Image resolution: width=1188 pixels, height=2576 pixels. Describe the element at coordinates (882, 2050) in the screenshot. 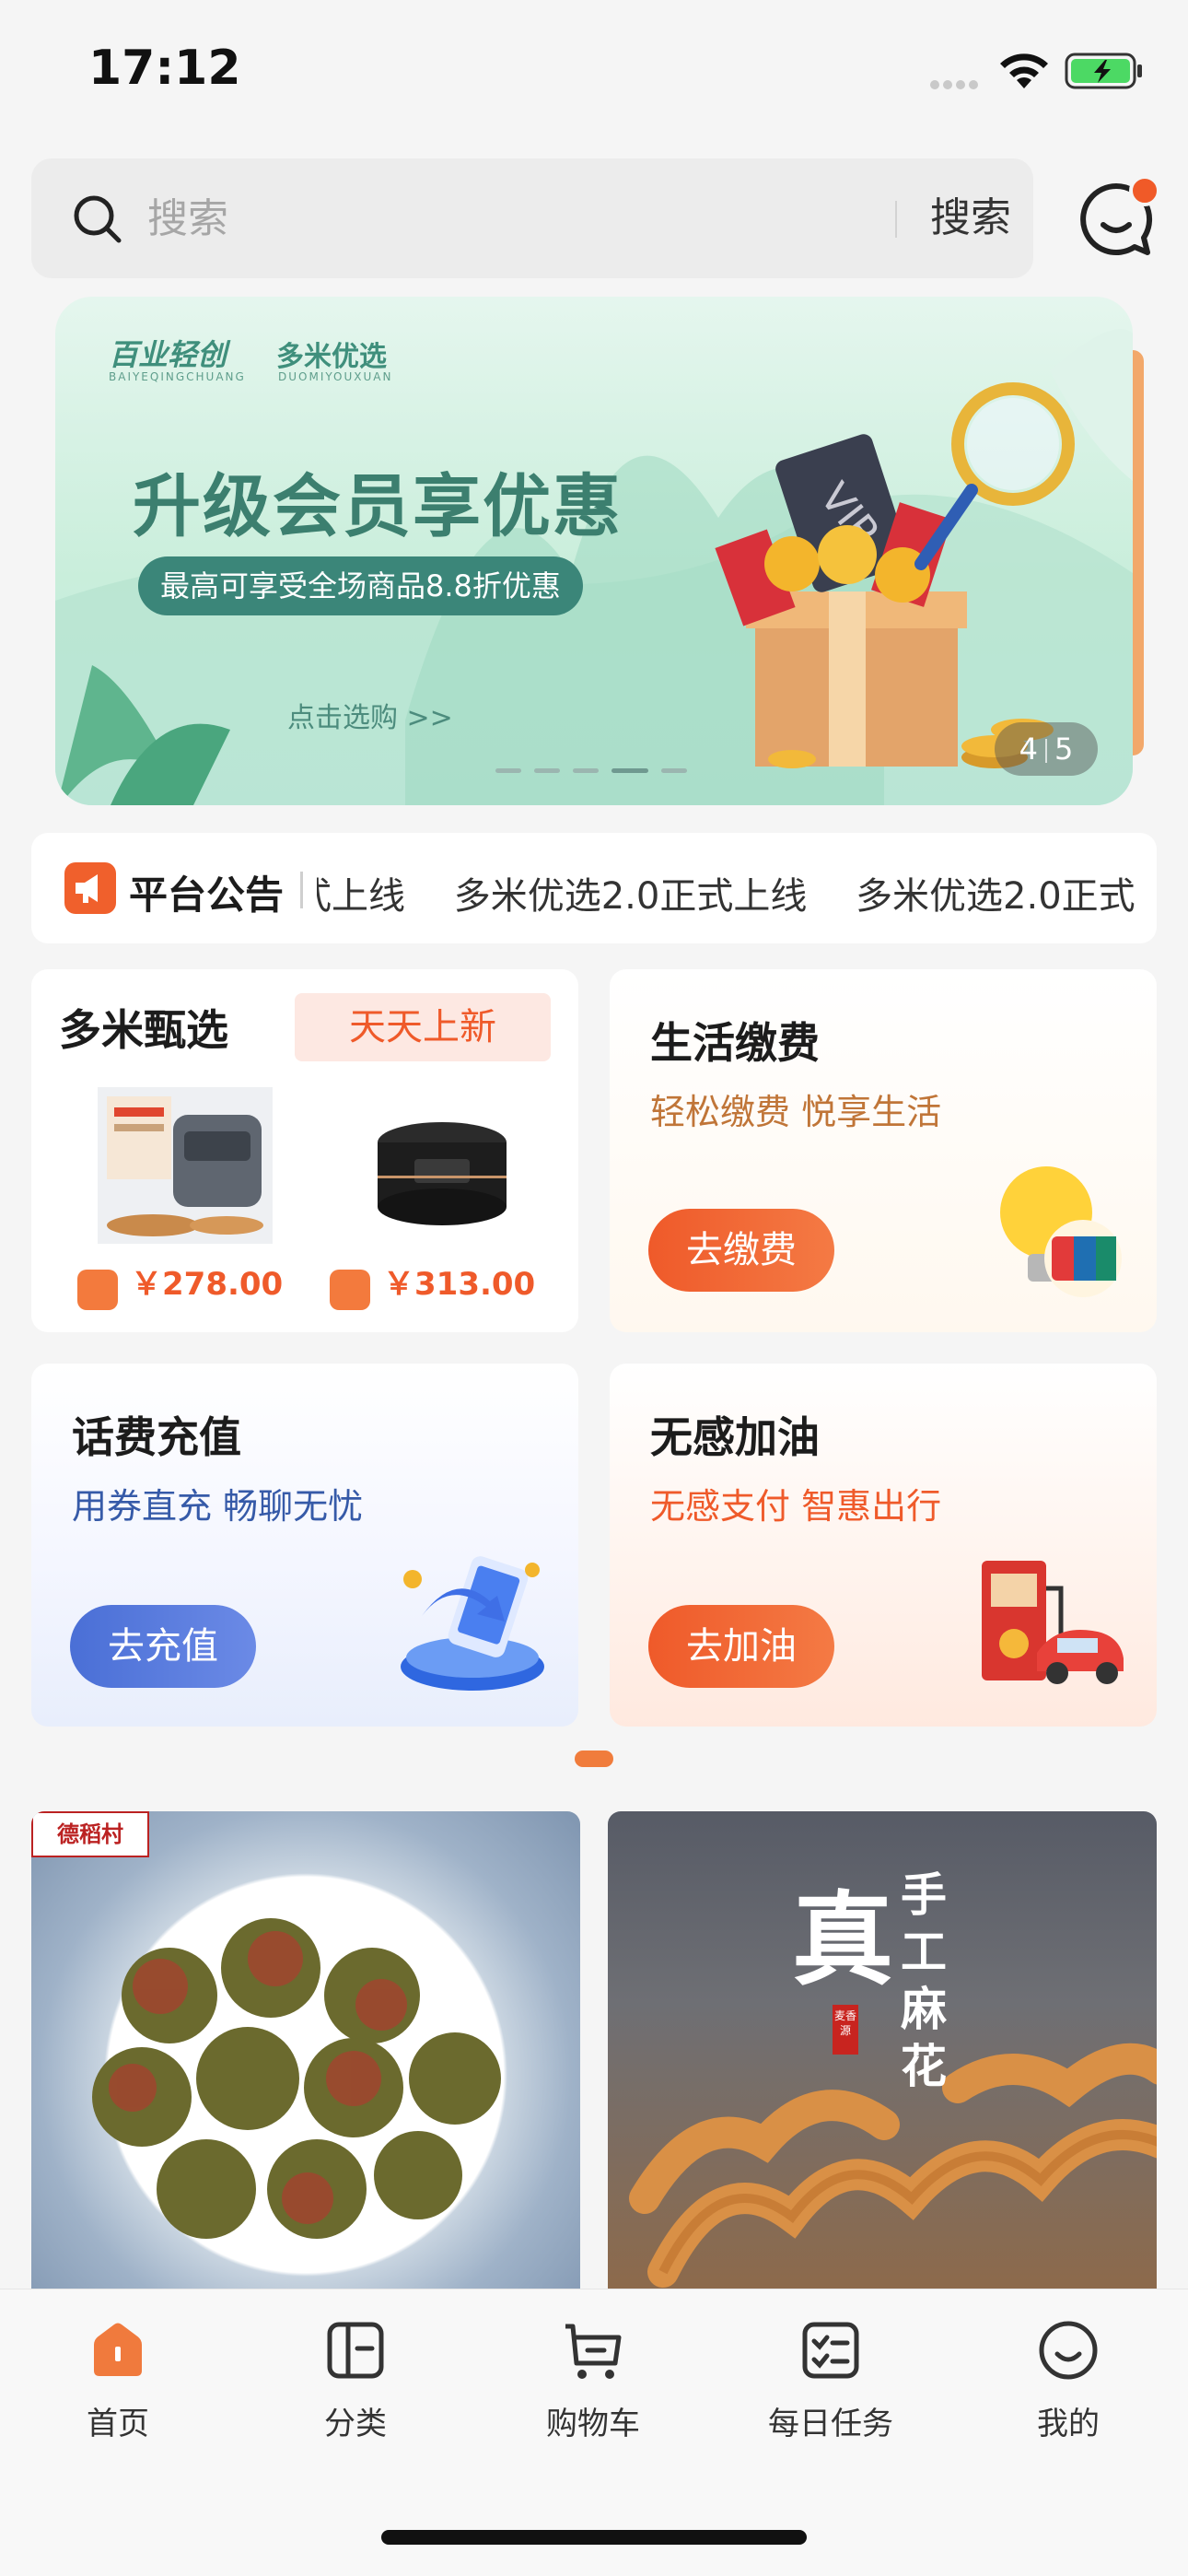

I see `product-tile: 真 手工麻花 麦香源` at that location.